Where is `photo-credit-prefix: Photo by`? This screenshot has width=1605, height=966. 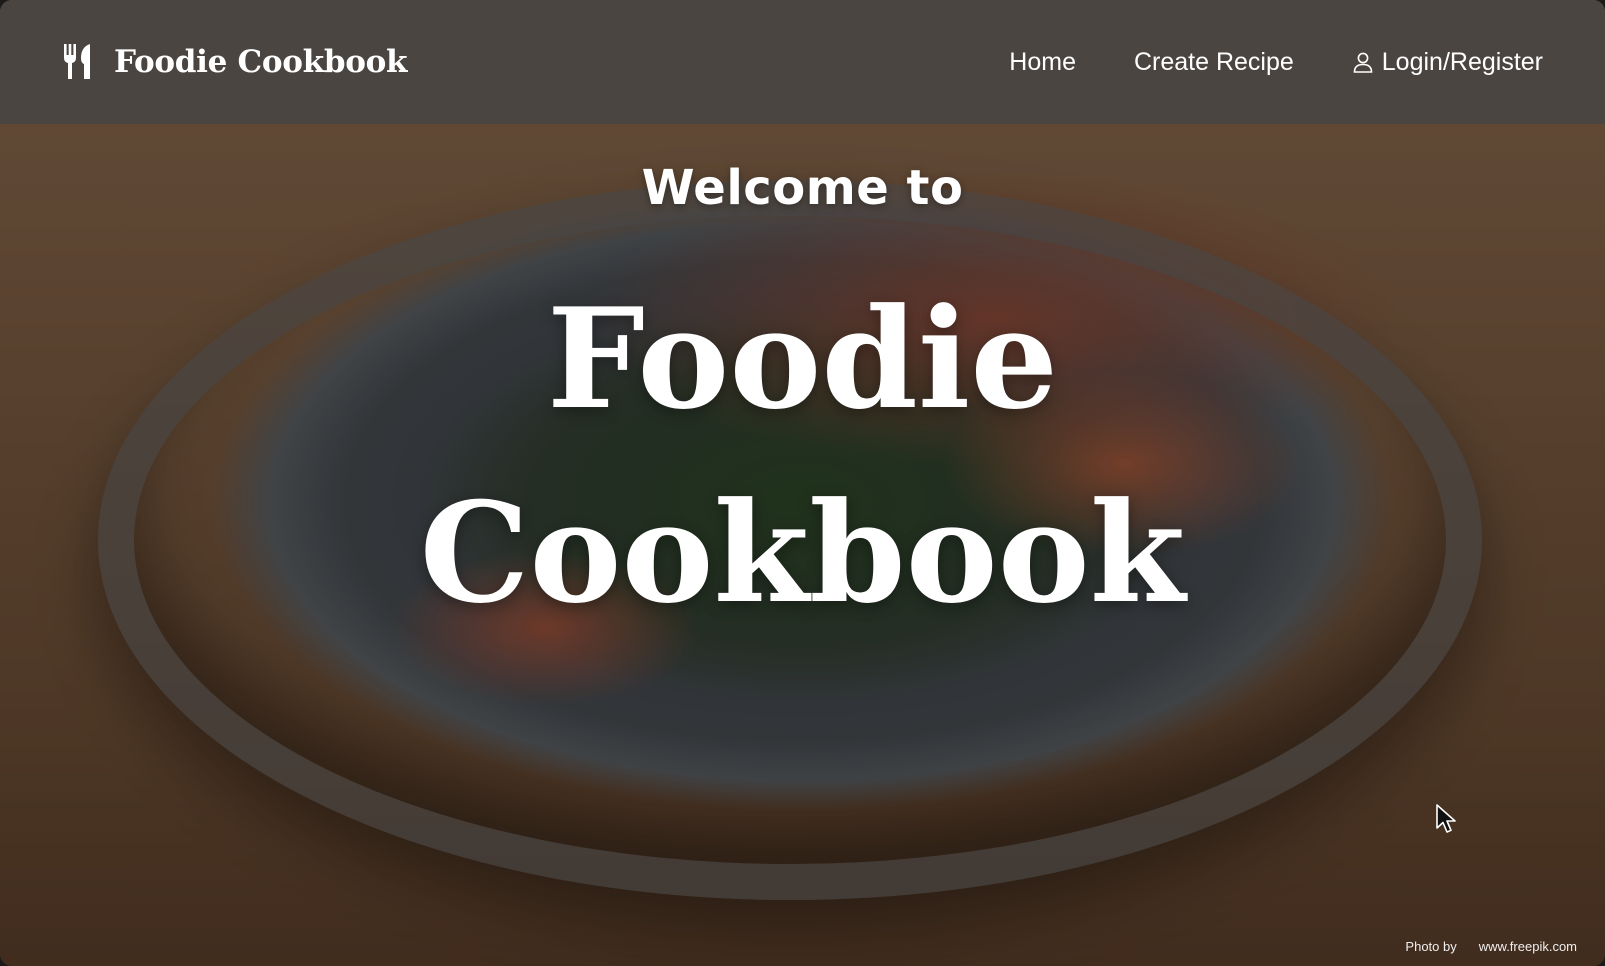 photo-credit-prefix: Photo by is located at coordinates (1431, 946).